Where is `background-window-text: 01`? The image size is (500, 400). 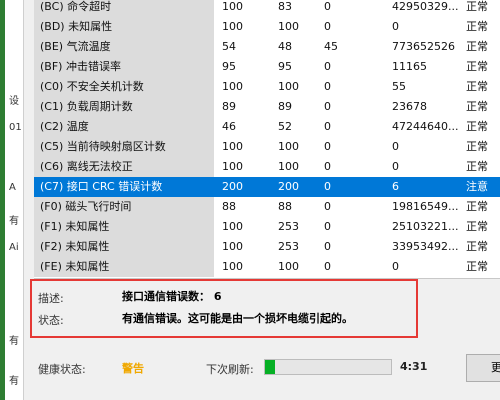
background-window-text: 01 is located at coordinates (15, 127).